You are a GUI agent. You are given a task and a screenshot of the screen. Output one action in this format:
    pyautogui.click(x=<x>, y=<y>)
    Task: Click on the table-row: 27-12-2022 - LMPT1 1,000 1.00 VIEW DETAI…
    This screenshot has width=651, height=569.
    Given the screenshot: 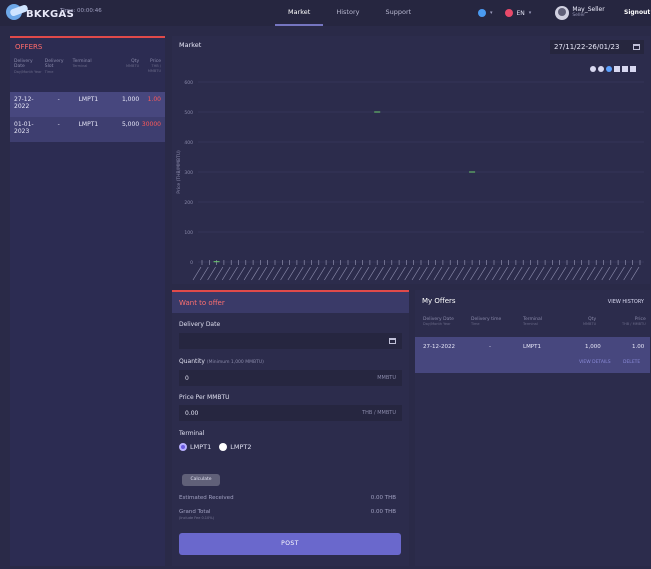 What is the action you would take?
    pyautogui.click(x=532, y=355)
    